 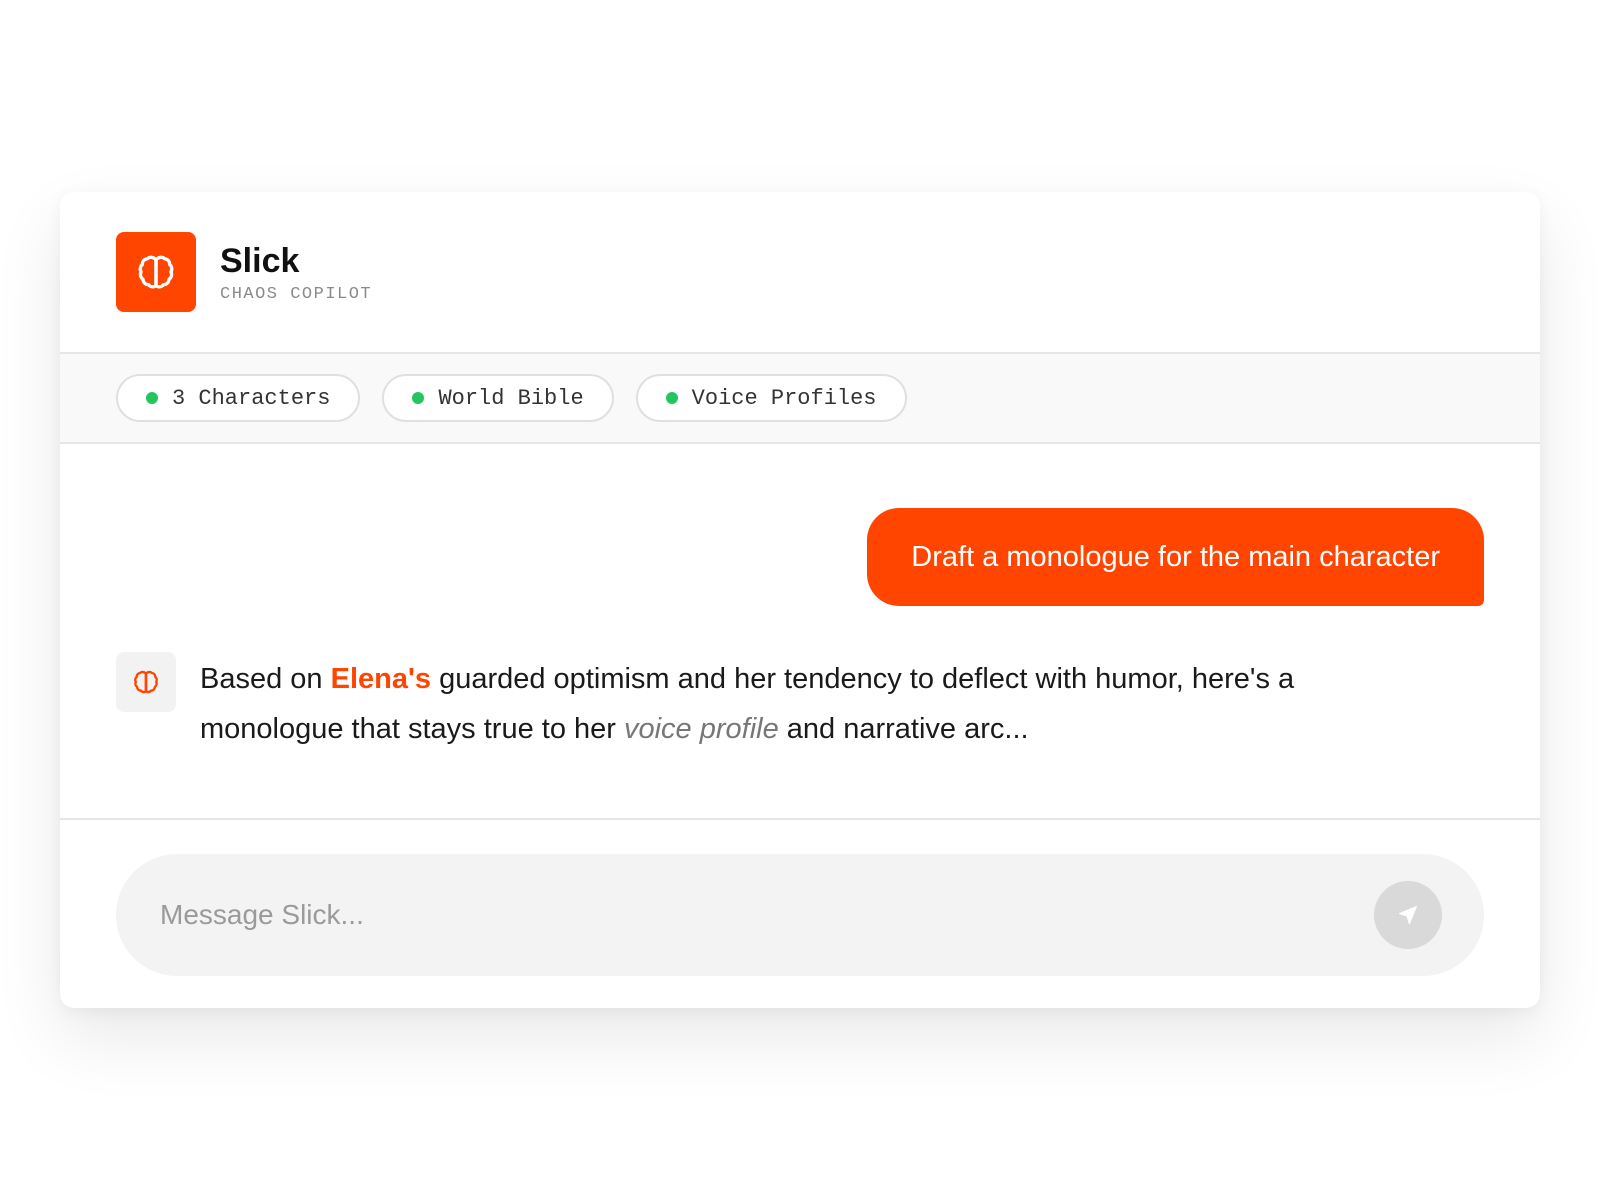 I want to click on chip-label: Voice Profiles, so click(x=784, y=398).